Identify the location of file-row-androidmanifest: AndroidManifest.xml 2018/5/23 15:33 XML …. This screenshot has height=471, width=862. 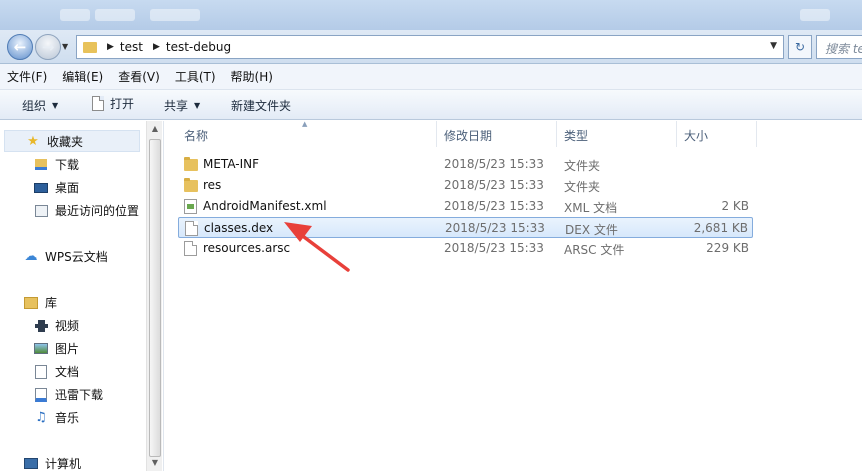
(465, 206).